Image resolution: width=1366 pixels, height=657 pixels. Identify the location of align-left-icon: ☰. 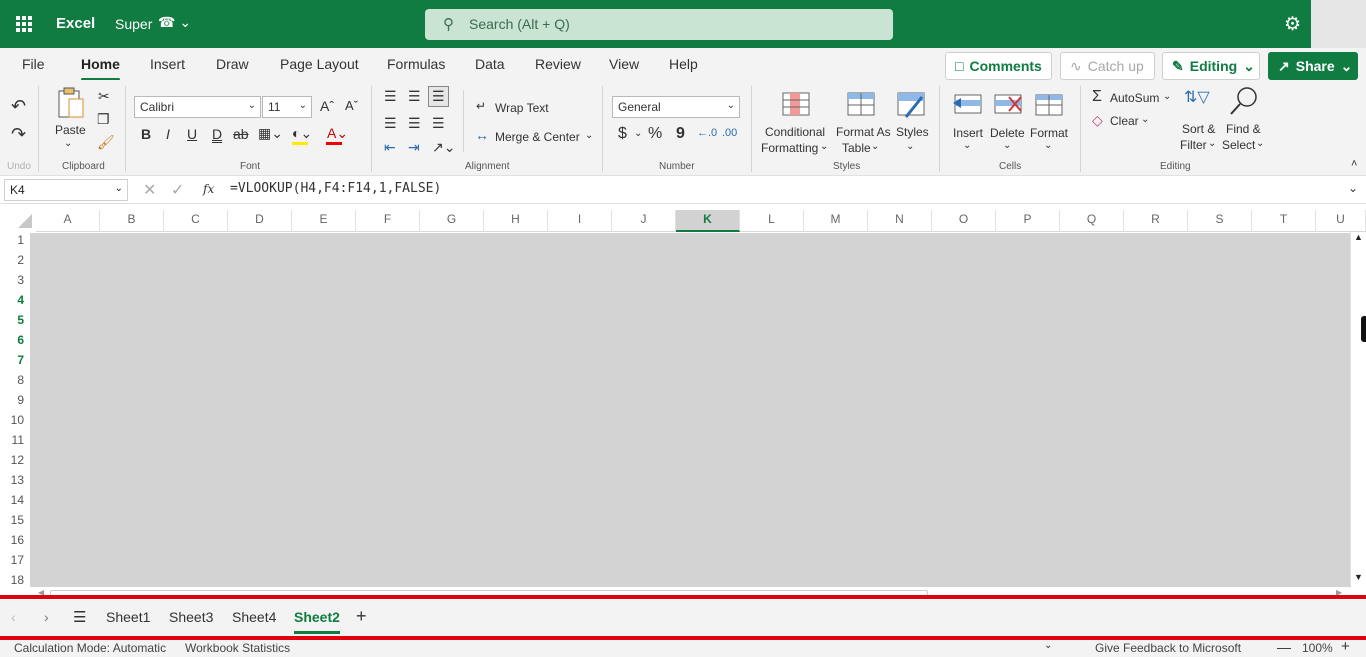
(390, 123).